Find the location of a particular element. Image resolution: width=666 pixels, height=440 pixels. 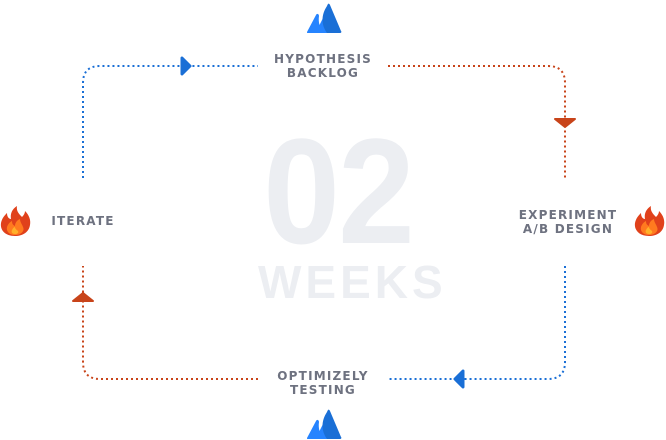

duration-unit: WEEKS is located at coordinates (352, 282).